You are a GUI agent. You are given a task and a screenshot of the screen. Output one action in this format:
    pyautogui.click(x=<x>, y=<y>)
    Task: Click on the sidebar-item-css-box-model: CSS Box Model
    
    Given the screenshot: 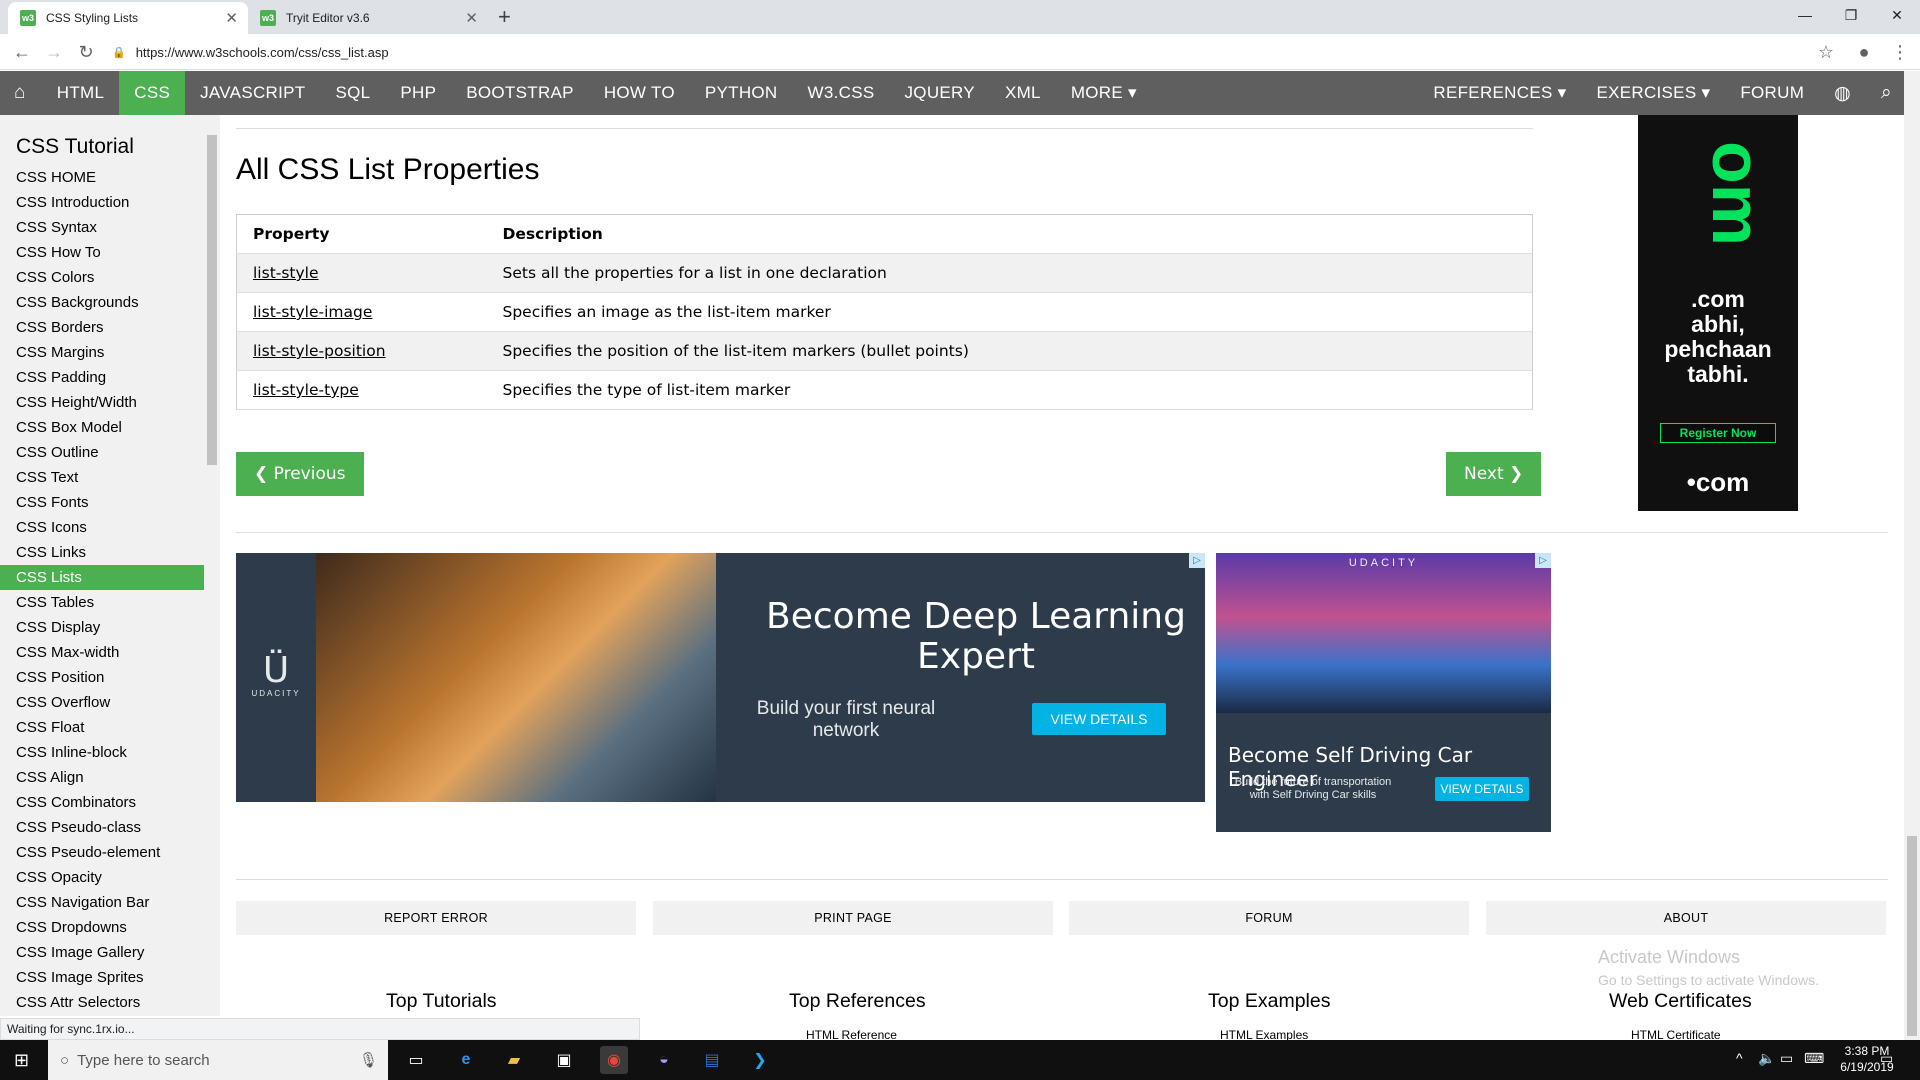 What is the action you would take?
    pyautogui.click(x=102, y=427)
    